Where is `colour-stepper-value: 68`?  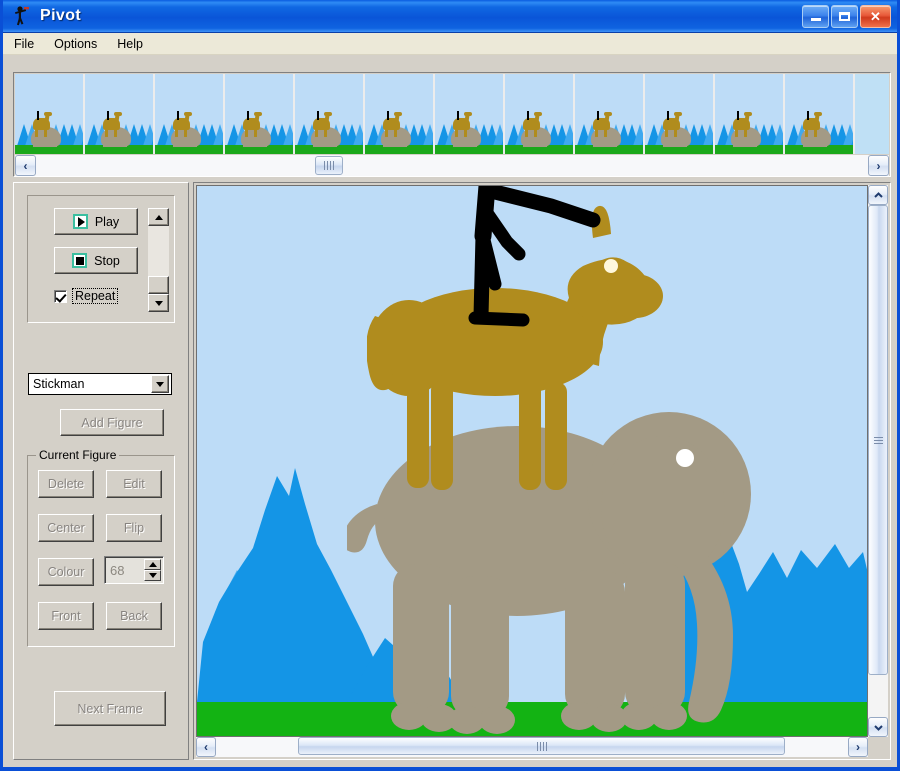 colour-stepper-value: 68 is located at coordinates (117, 570).